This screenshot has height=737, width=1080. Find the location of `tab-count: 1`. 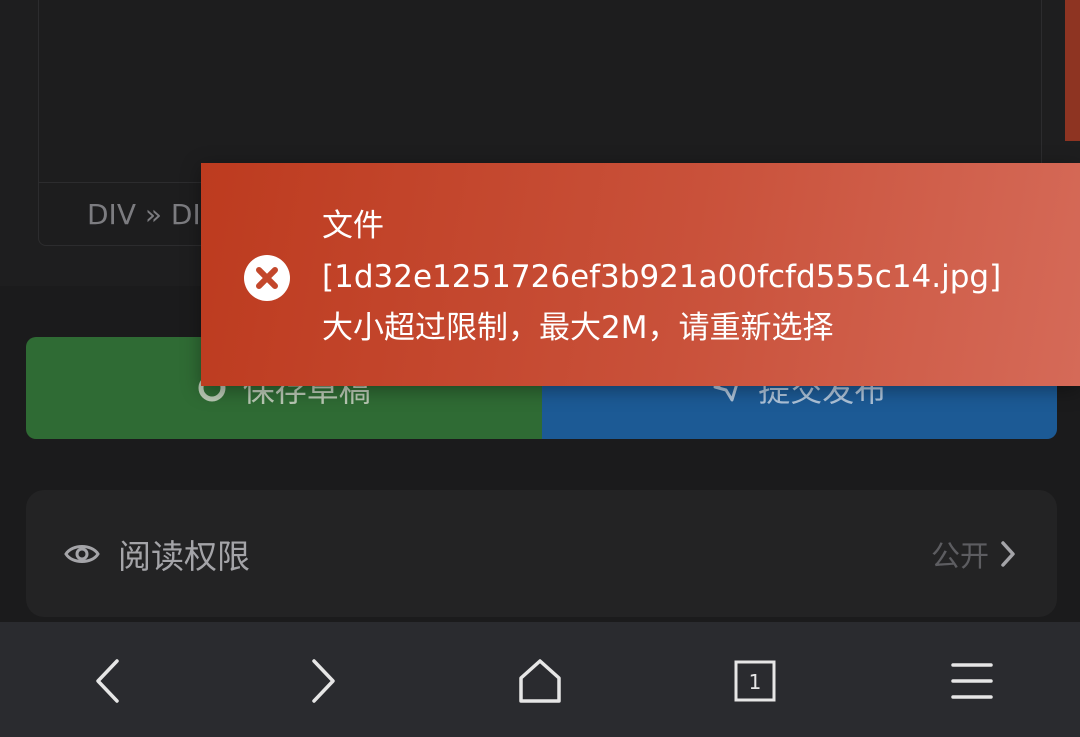

tab-count: 1 is located at coordinates (755, 682).